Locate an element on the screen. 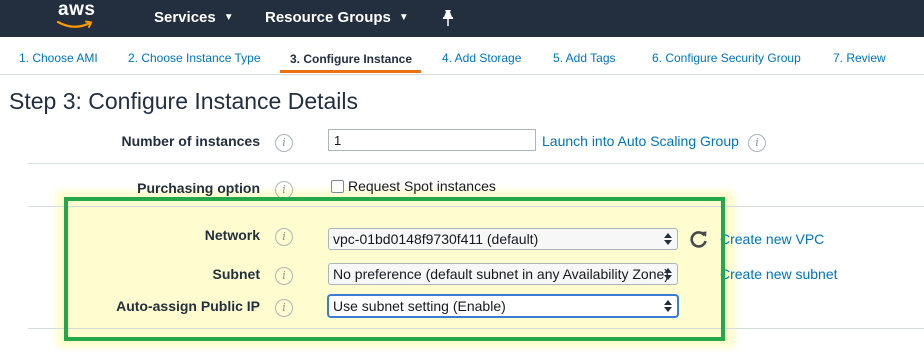 The width and height of the screenshot is (924, 353). aws-logo: aws is located at coordinates (84, 18).